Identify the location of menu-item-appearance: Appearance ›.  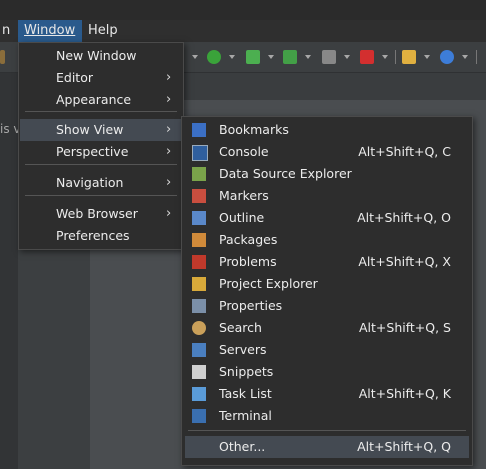
(101, 100).